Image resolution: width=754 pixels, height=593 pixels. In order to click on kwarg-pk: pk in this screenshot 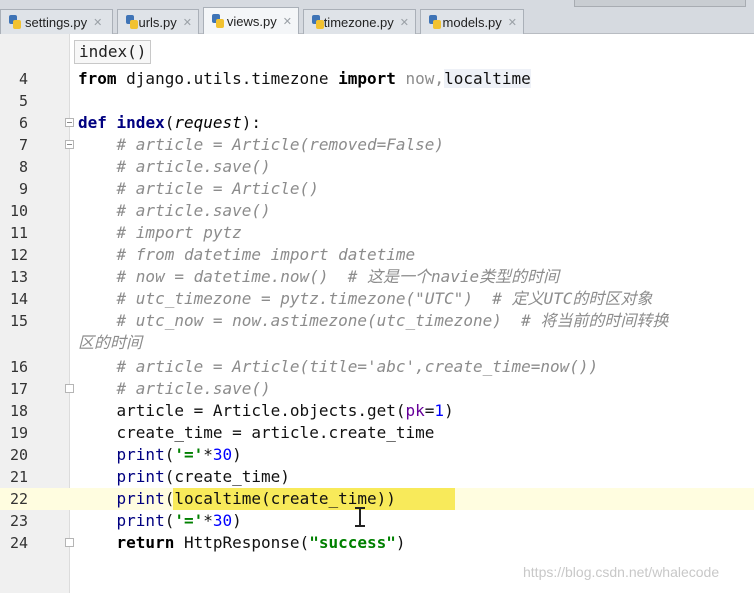, I will do `click(415, 410)`.